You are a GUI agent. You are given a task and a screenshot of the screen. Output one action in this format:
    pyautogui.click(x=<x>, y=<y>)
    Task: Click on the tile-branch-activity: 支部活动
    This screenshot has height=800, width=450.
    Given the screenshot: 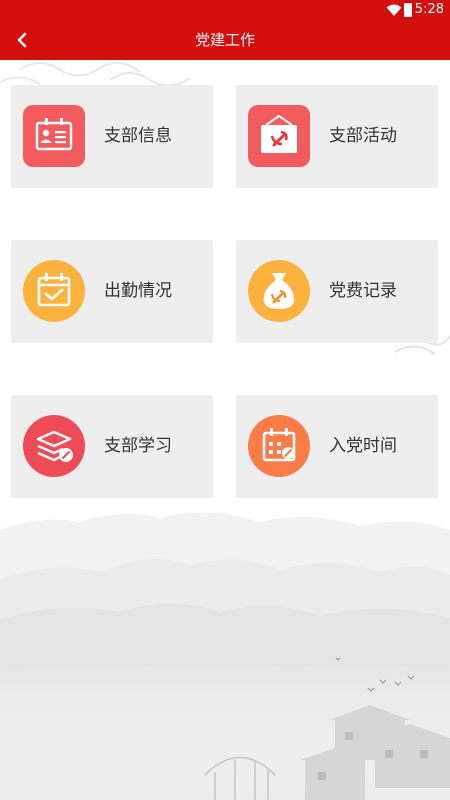 What is the action you would take?
    pyautogui.click(x=337, y=136)
    